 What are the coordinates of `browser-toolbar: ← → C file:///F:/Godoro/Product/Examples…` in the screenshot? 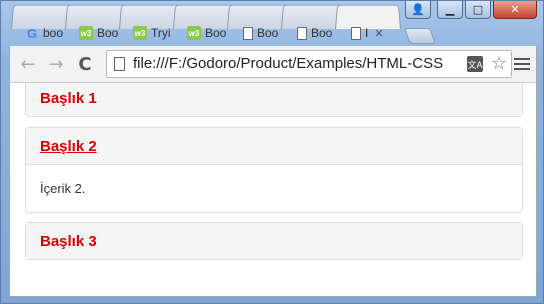 It's located at (273, 64).